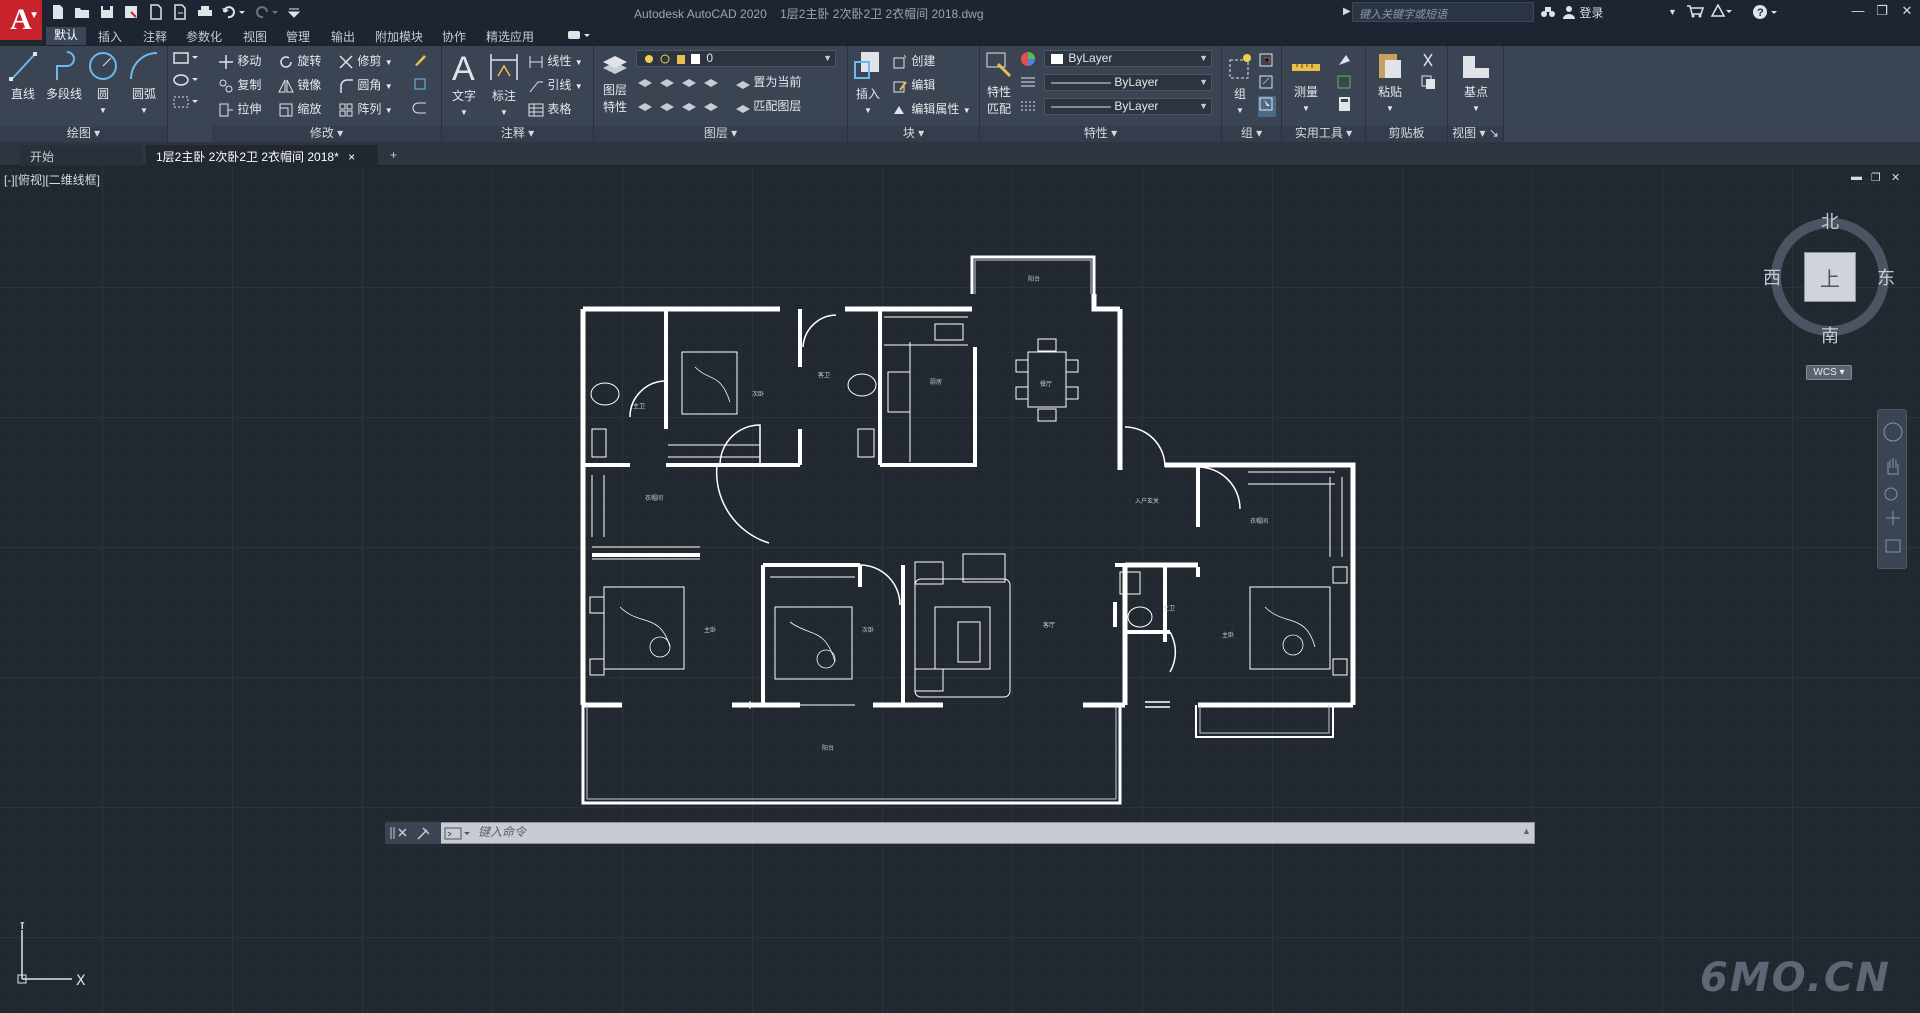 This screenshot has height=1013, width=1920. I want to click on binoculars-icon, so click(1548, 13).